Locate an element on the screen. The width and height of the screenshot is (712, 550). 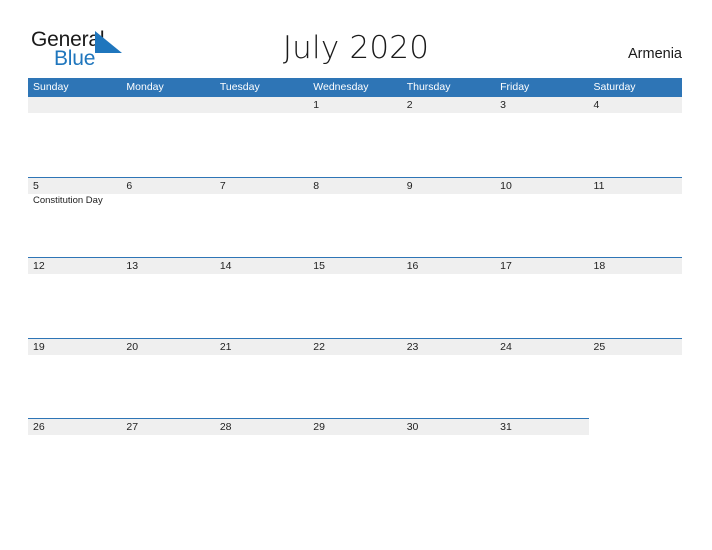
day-number: 21 is located at coordinates (225, 346).